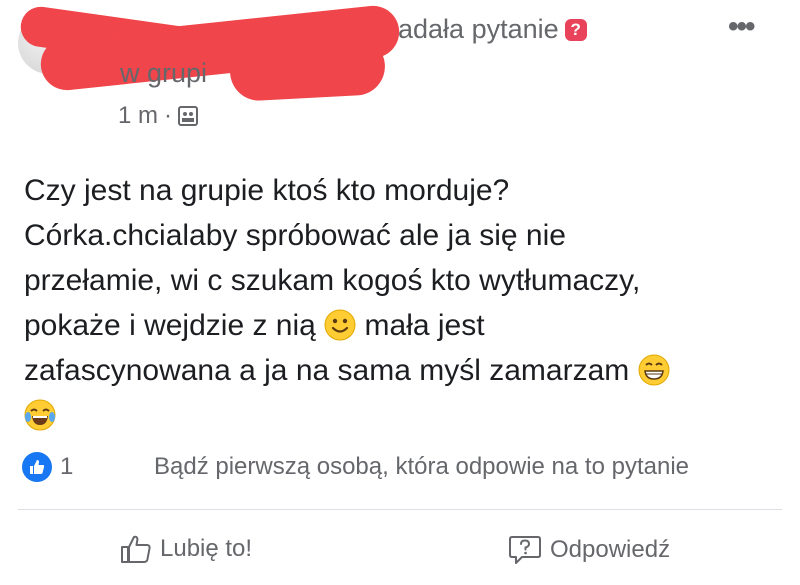 The height and width of the screenshot is (585, 800). I want to click on asked-text: adała pytanie, so click(478, 29).